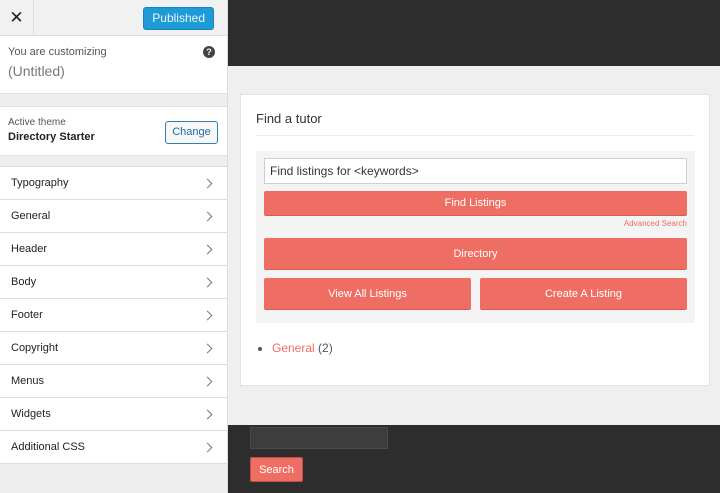  I want to click on sidebar-item-typography: Typography, so click(113, 183).